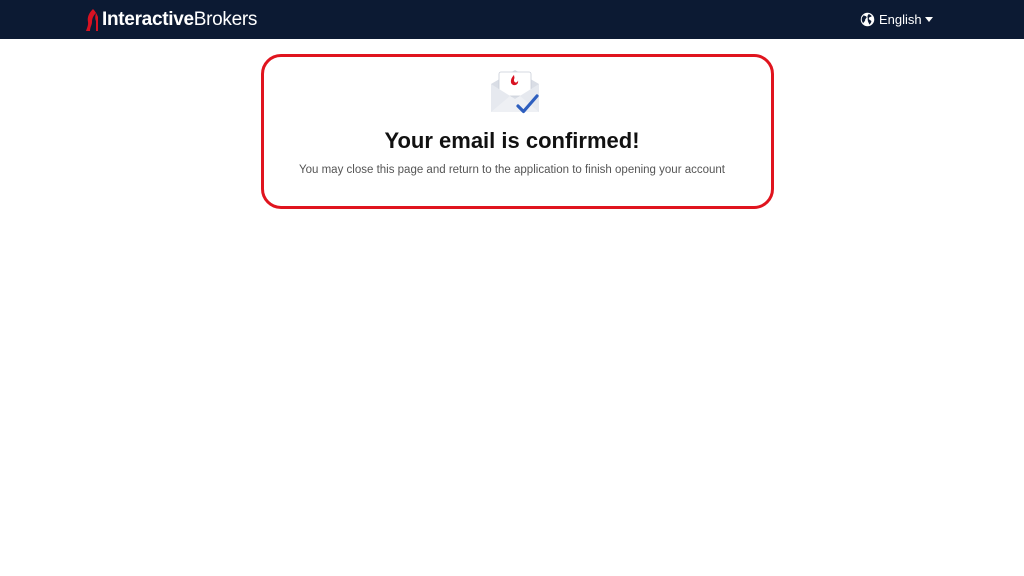 The image size is (1024, 576). I want to click on globe-icon, so click(867, 19).